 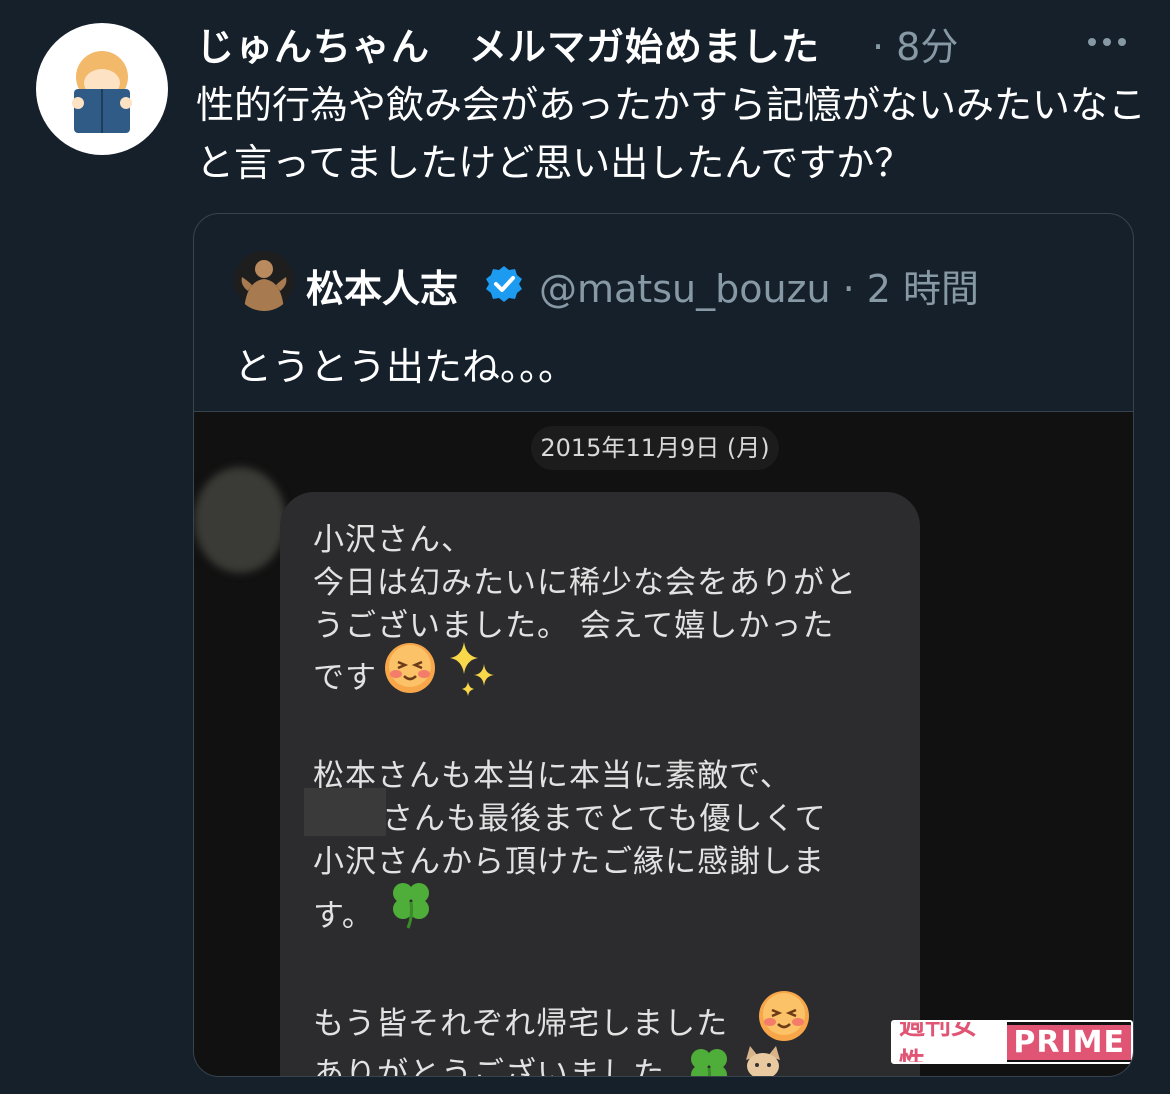 I want to click on quoted-handle-time: @matsu_bouzu · 2 時間, so click(x=759, y=285).